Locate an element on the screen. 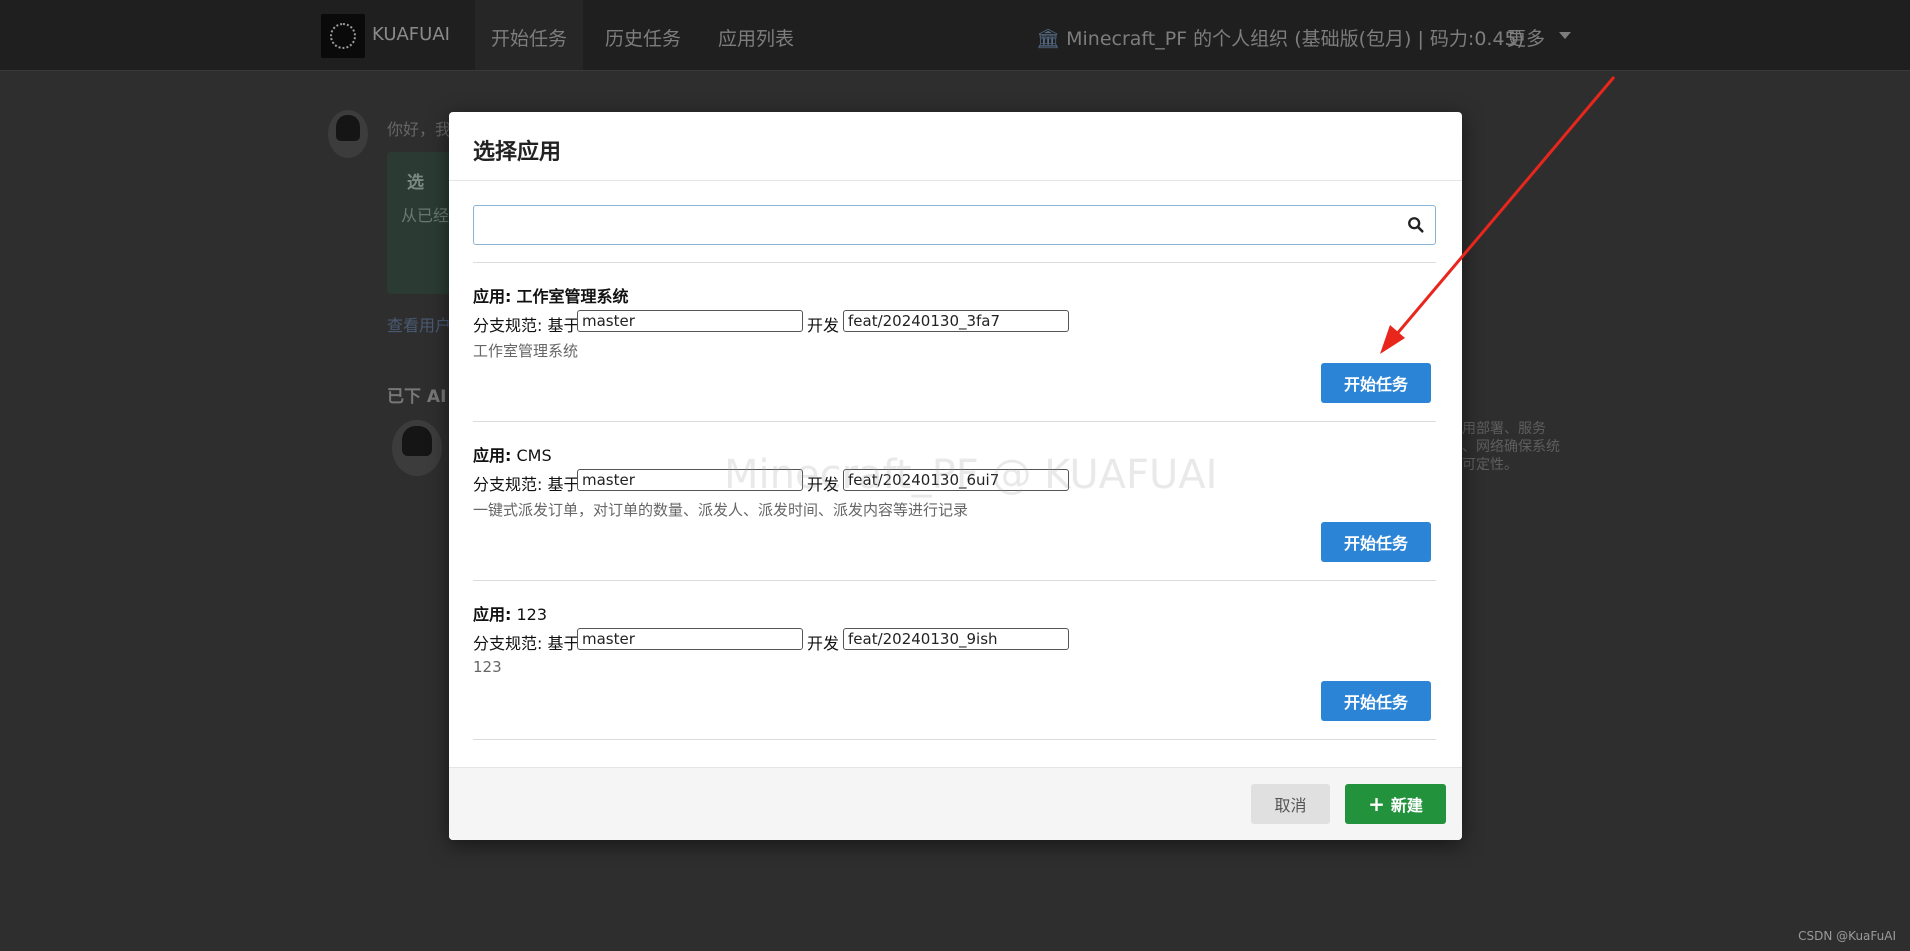 The width and height of the screenshot is (1910, 951). plus-icon: + is located at coordinates (1376, 804).